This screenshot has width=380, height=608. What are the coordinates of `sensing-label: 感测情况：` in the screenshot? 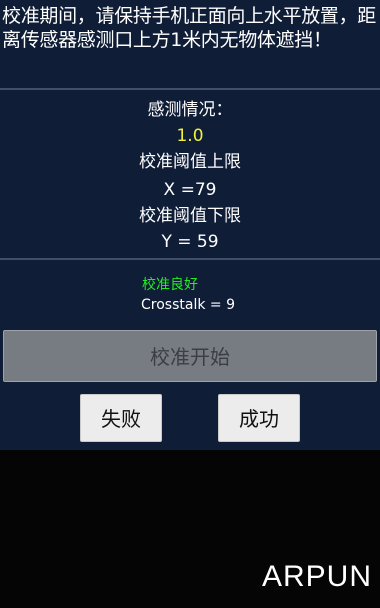 It's located at (190, 110).